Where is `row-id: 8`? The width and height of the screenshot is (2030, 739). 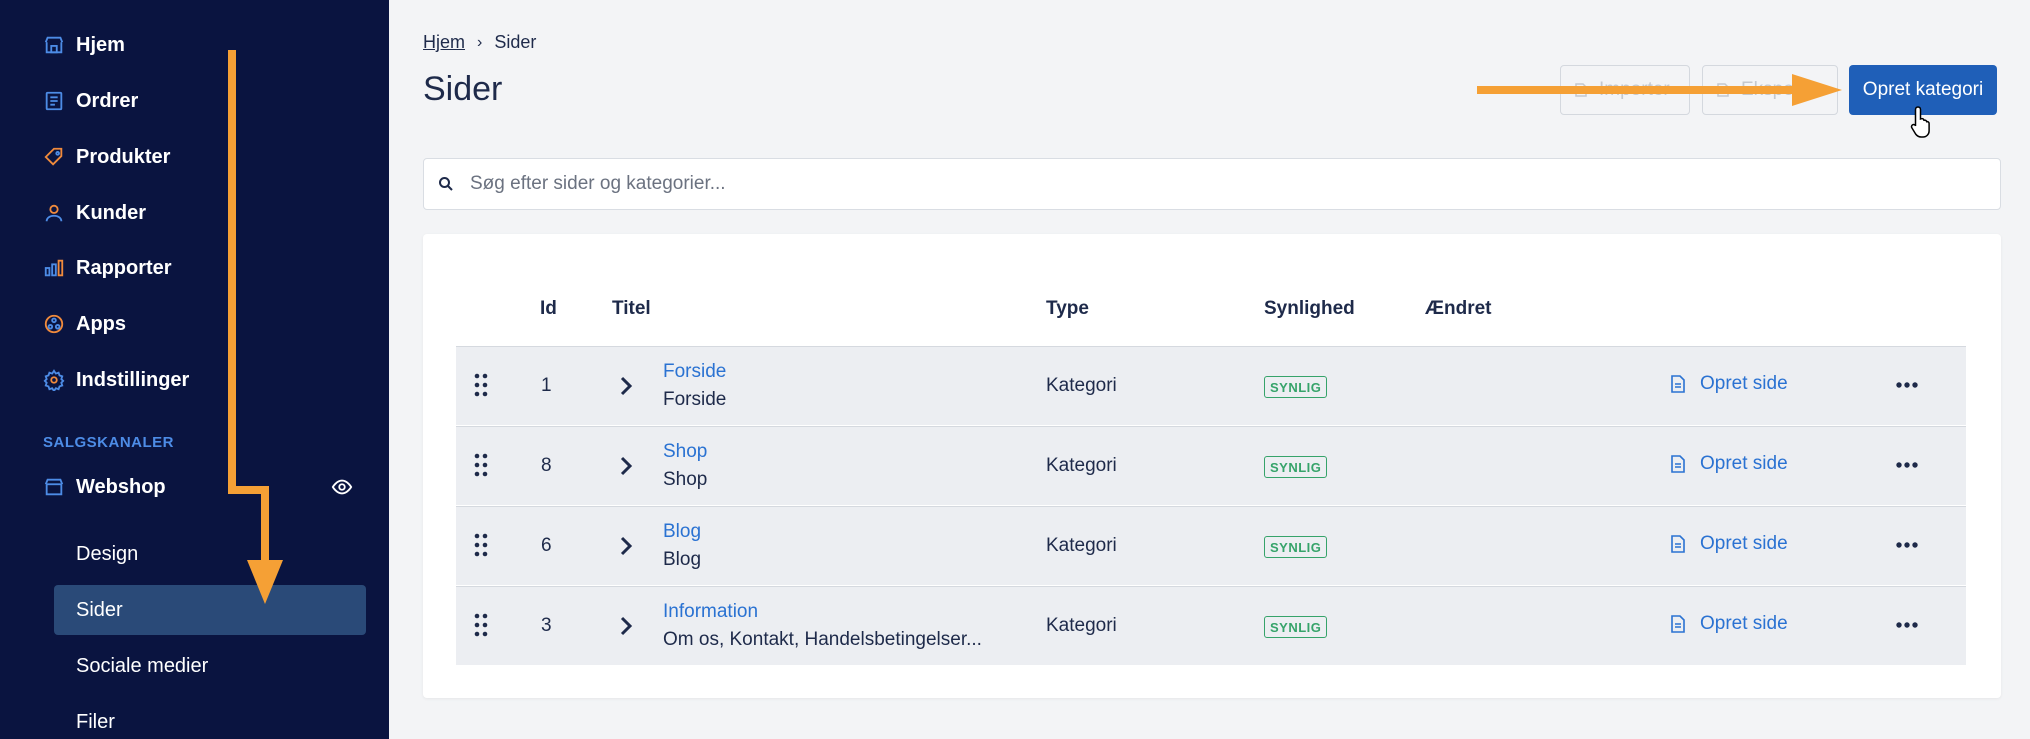
row-id: 8 is located at coordinates (546, 465).